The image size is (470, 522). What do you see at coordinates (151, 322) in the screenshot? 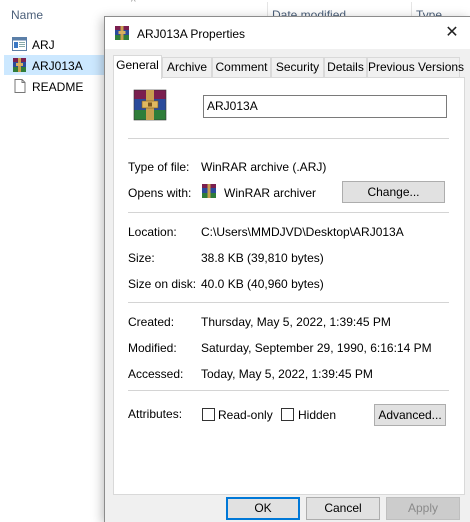
I see `created-label: Created:` at bounding box center [151, 322].